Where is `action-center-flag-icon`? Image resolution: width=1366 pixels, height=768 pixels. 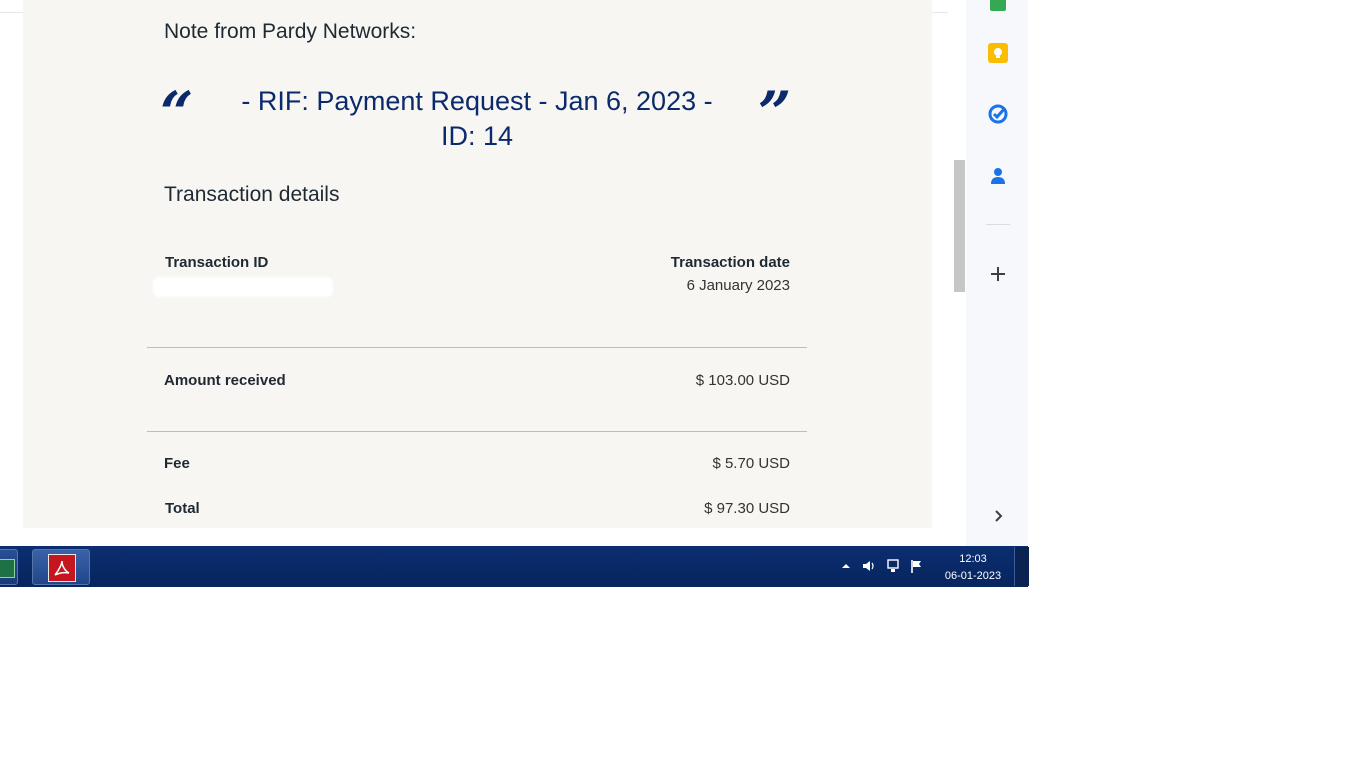
action-center-flag-icon is located at coordinates (917, 566).